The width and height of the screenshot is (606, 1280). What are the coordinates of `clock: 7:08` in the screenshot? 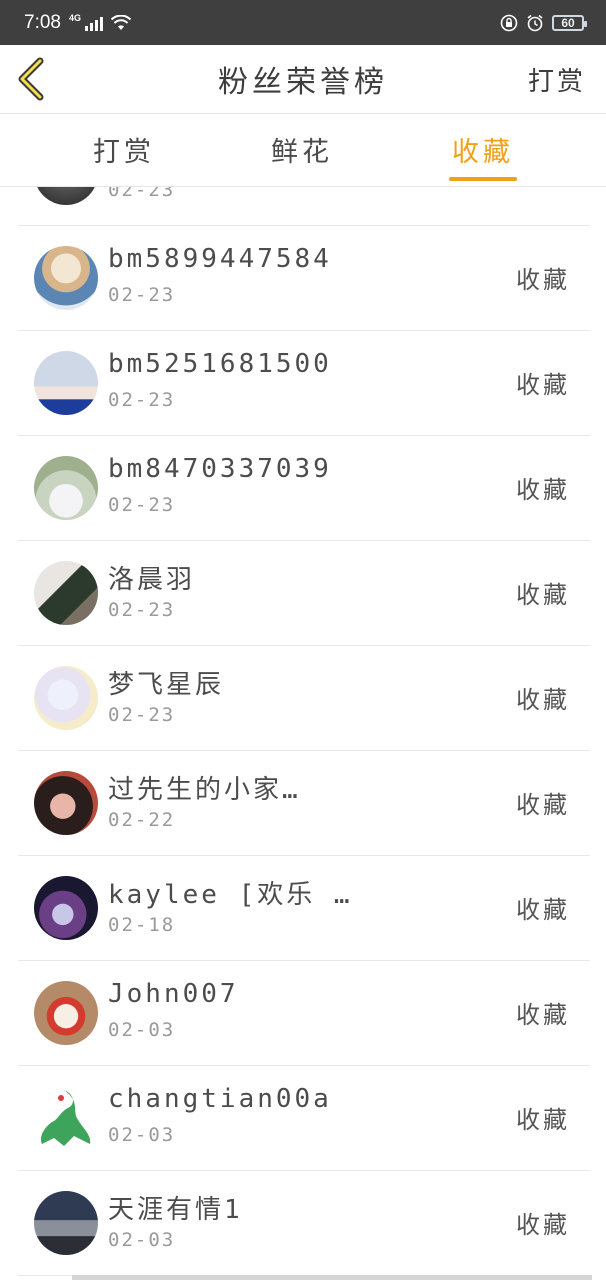 It's located at (42, 22).